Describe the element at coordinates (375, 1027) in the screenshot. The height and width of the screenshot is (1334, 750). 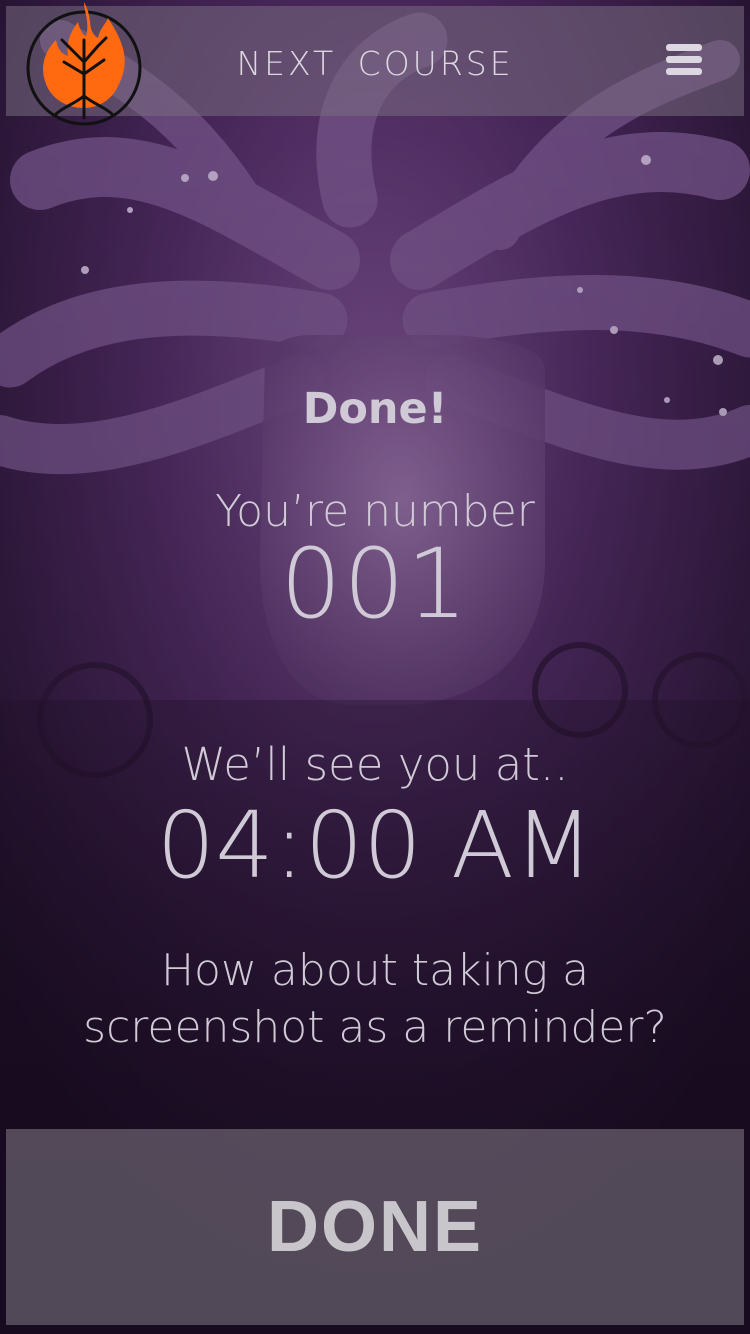
I see `reminder-line-2: screenshot as a reminder?` at that location.